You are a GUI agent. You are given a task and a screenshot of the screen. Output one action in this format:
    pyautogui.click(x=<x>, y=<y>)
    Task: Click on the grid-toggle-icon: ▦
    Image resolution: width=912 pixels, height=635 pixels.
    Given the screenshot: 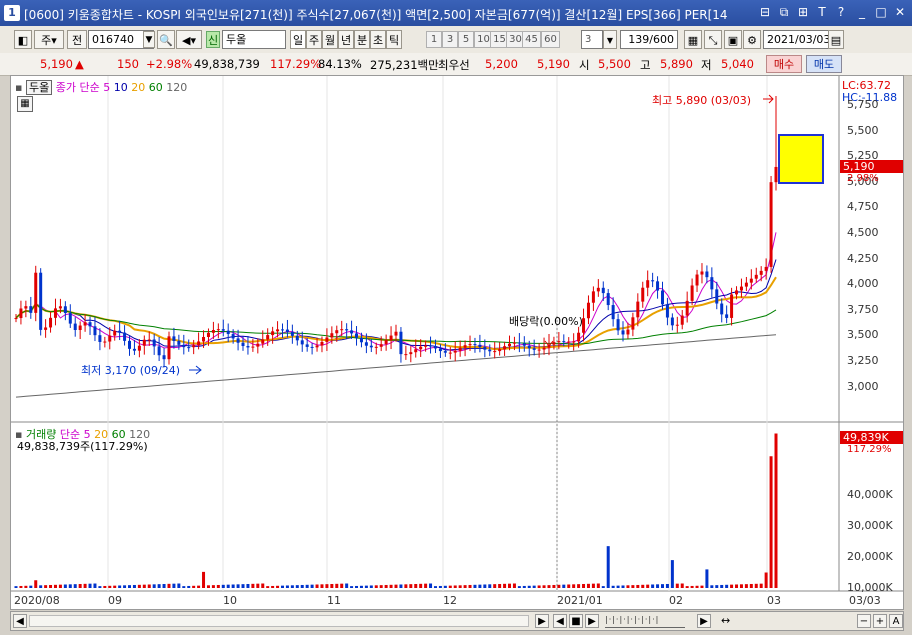 What is the action you would take?
    pyautogui.click(x=25, y=104)
    